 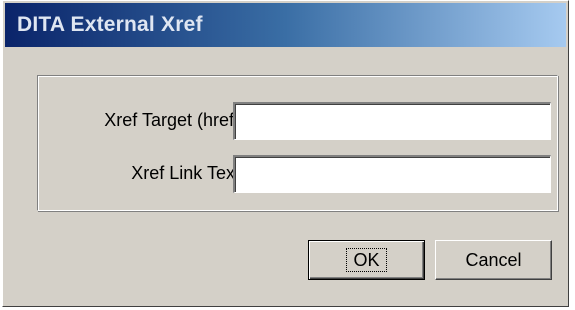 What do you see at coordinates (110, 24) in the screenshot?
I see `window-title: DITA External Xref` at bounding box center [110, 24].